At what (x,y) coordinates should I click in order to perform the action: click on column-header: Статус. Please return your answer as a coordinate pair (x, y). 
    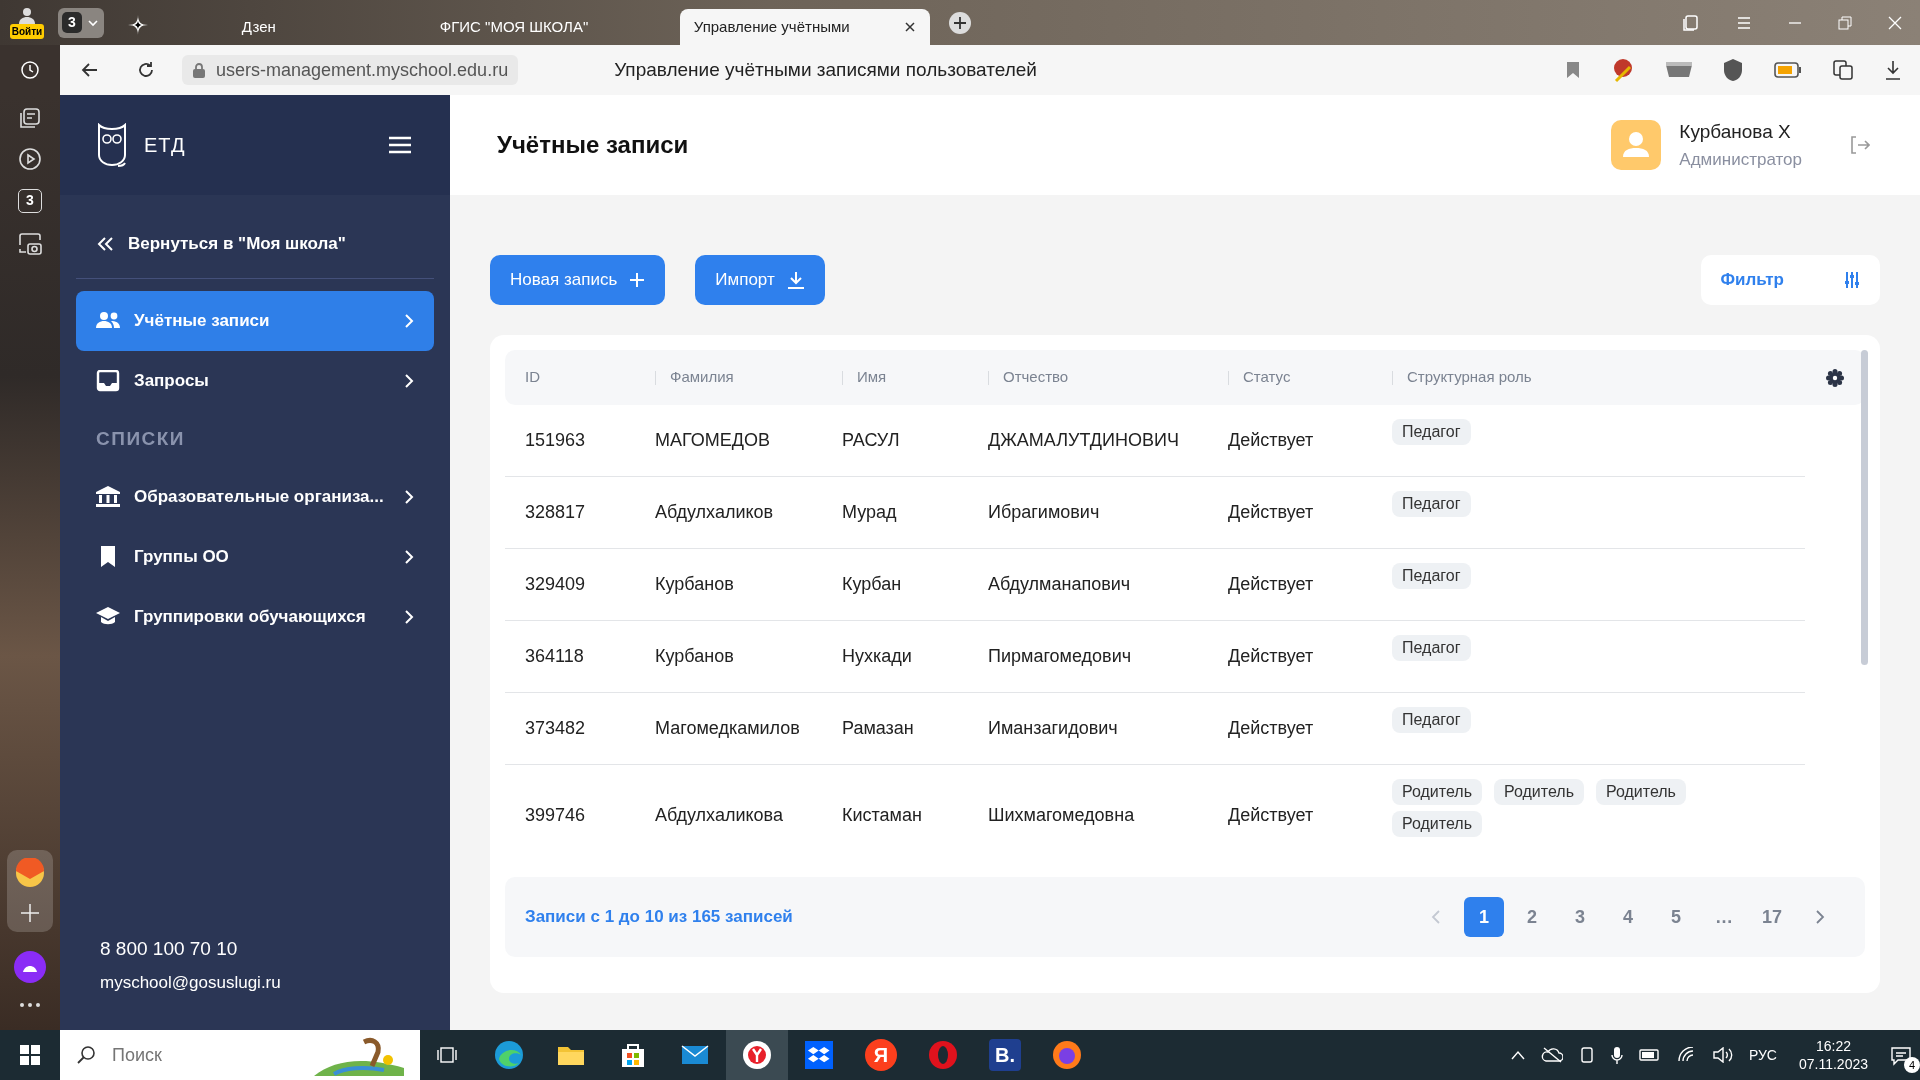
    Looking at the image, I should click on (1267, 377).